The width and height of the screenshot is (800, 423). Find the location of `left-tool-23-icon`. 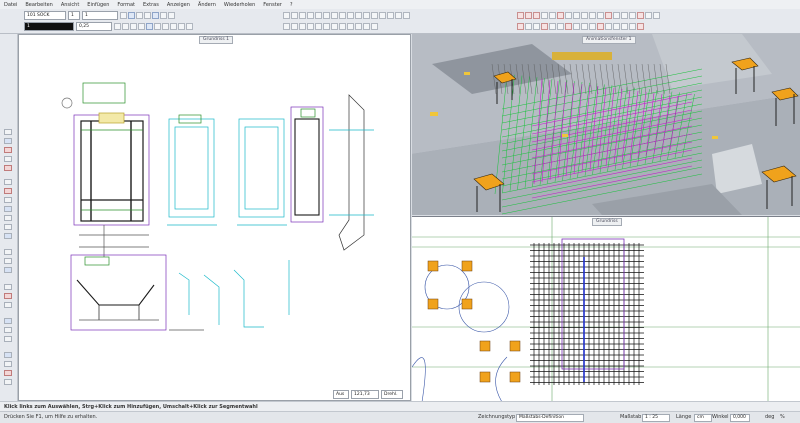

left-tool-23-icon is located at coordinates (8, 364).